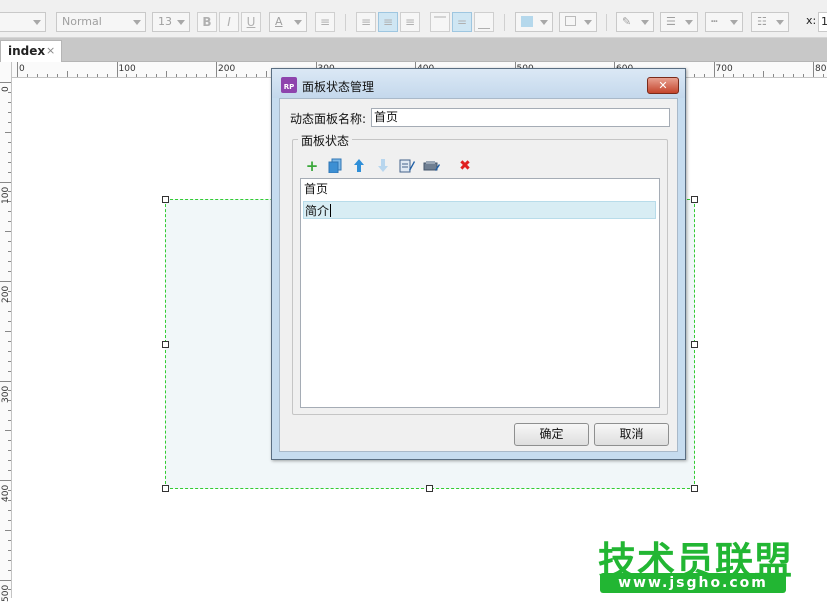 The width and height of the screenshot is (827, 602). What do you see at coordinates (338, 87) in the screenshot?
I see `dialog-title: 面板状态管理` at bounding box center [338, 87].